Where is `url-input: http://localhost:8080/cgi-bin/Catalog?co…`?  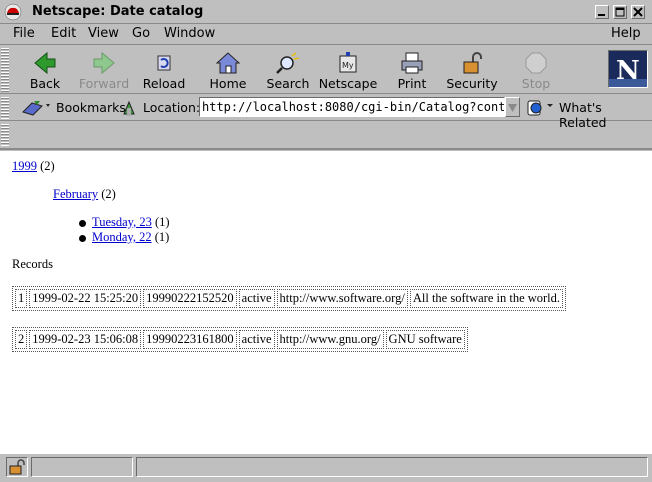 url-input: http://localhost:8080/cgi-bin/Catalog?co… is located at coordinates (352, 107).